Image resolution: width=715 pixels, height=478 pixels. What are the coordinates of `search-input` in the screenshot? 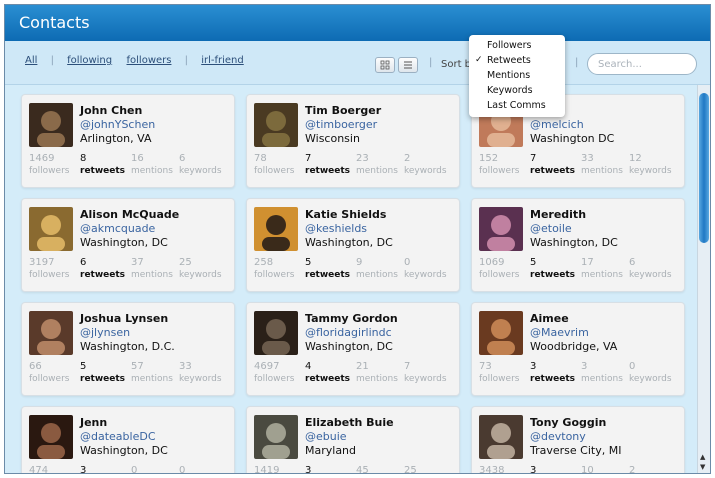 It's located at (642, 64).